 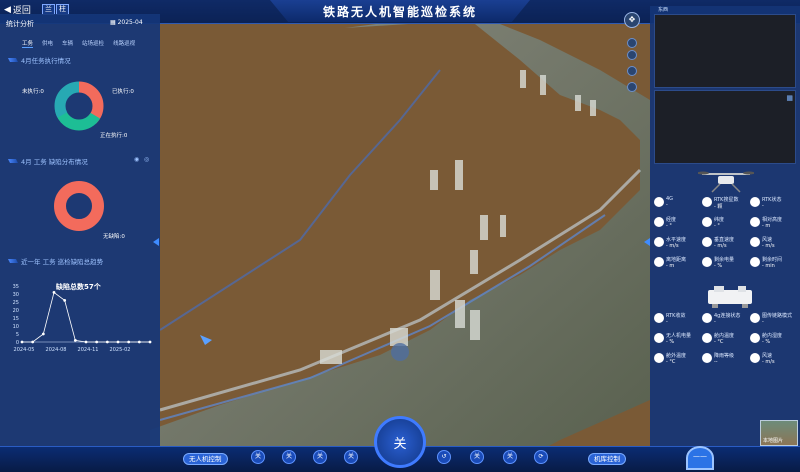 I want to click on height-icon, so click(x=755, y=222).